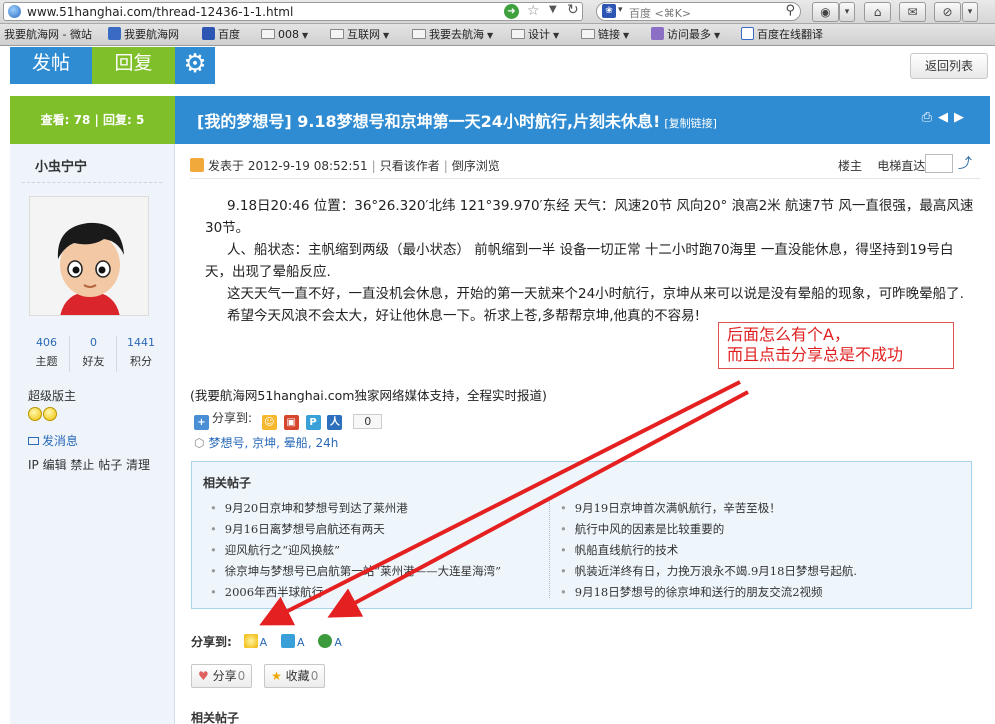  What do you see at coordinates (229, 34) in the screenshot?
I see `bookmark-label: 百度` at bounding box center [229, 34].